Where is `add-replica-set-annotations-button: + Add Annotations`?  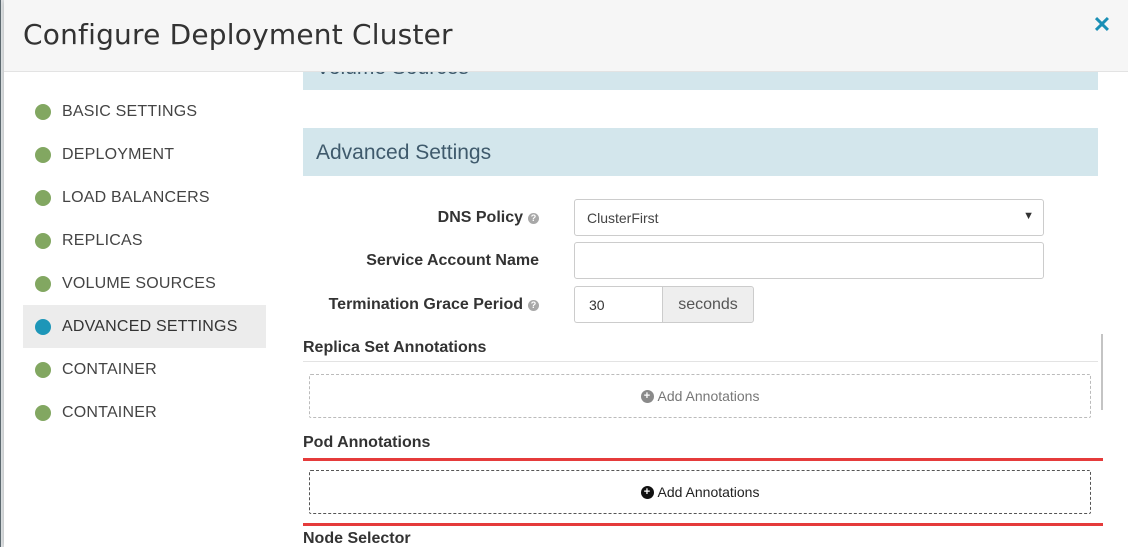 add-replica-set-annotations-button: + Add Annotations is located at coordinates (700, 396).